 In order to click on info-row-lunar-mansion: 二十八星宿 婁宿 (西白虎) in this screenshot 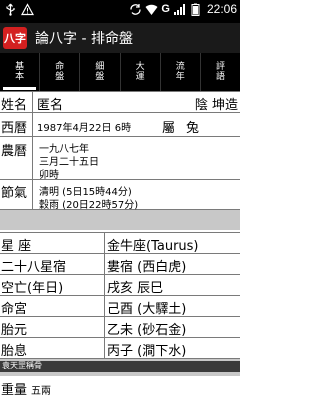, I will do `click(120, 264)`.